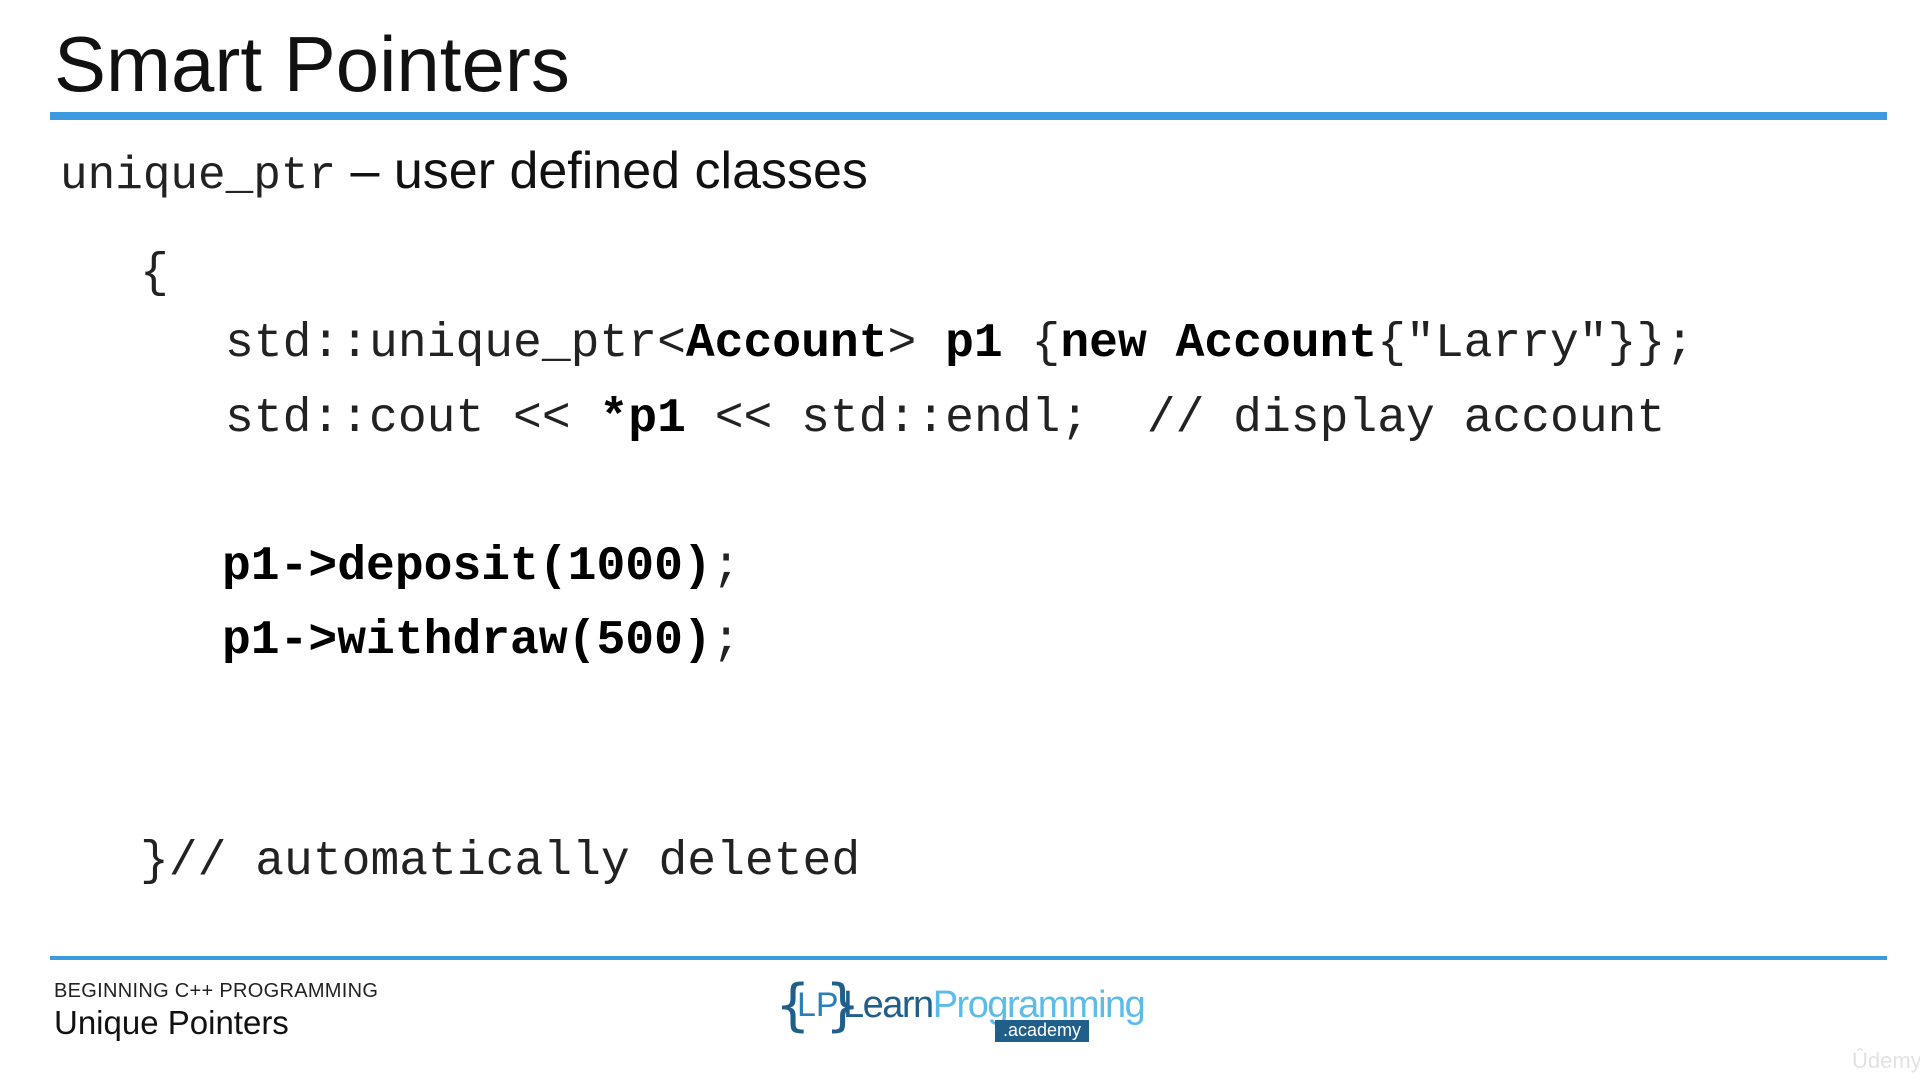  I want to click on udemy-watermark: Ûdemy, so click(1886, 1060).